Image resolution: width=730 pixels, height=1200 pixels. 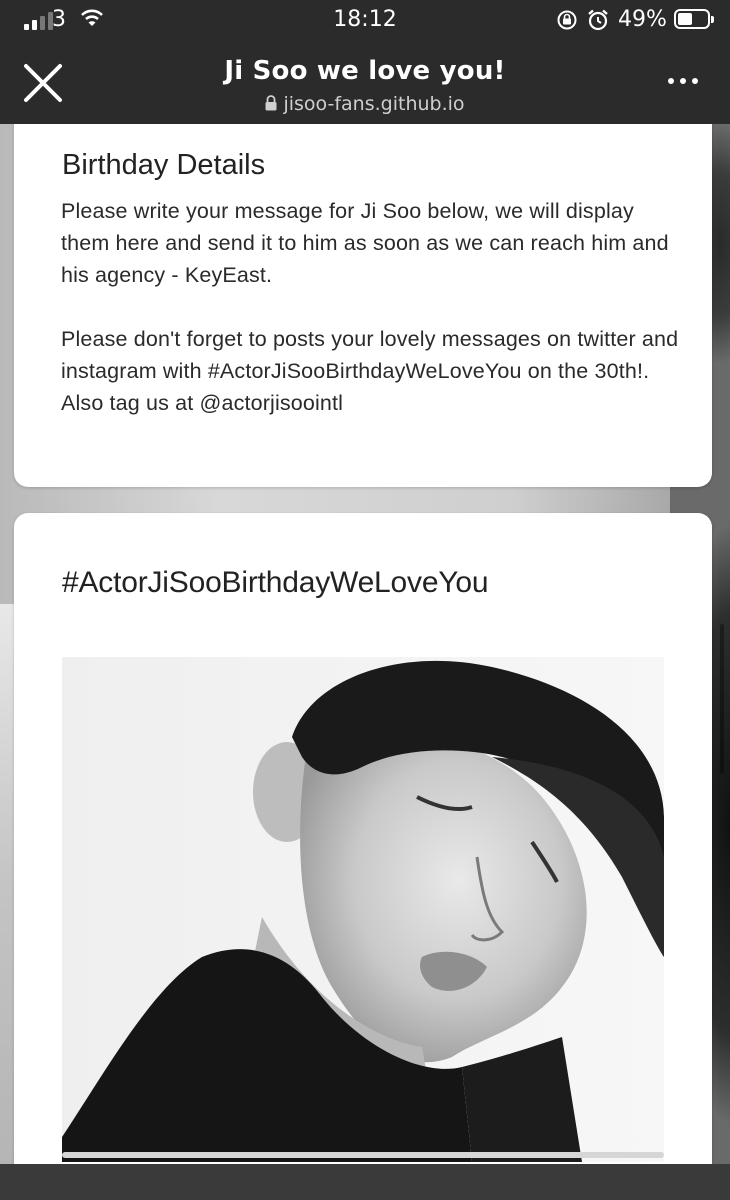 What do you see at coordinates (271, 105) in the screenshot?
I see `padlock-icon` at bounding box center [271, 105].